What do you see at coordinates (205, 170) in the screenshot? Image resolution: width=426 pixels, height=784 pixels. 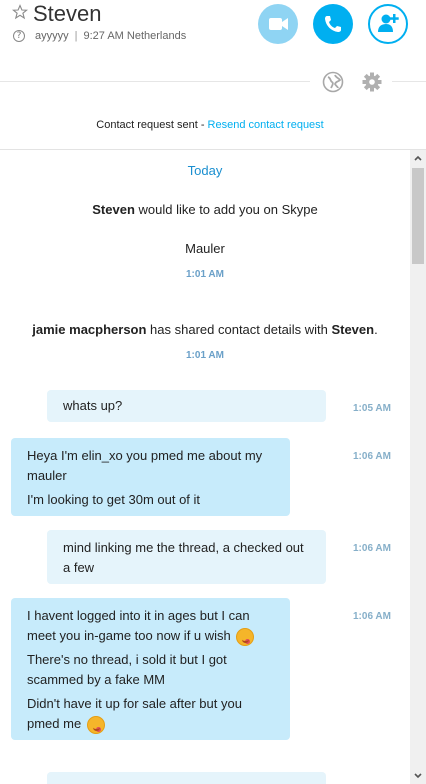 I see `day-separator: Today` at bounding box center [205, 170].